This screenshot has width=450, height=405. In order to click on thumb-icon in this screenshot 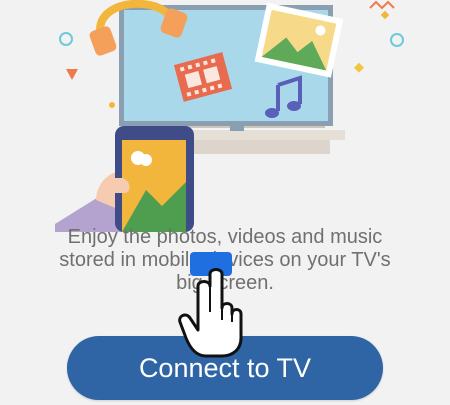, I will do `click(115, 185)`.